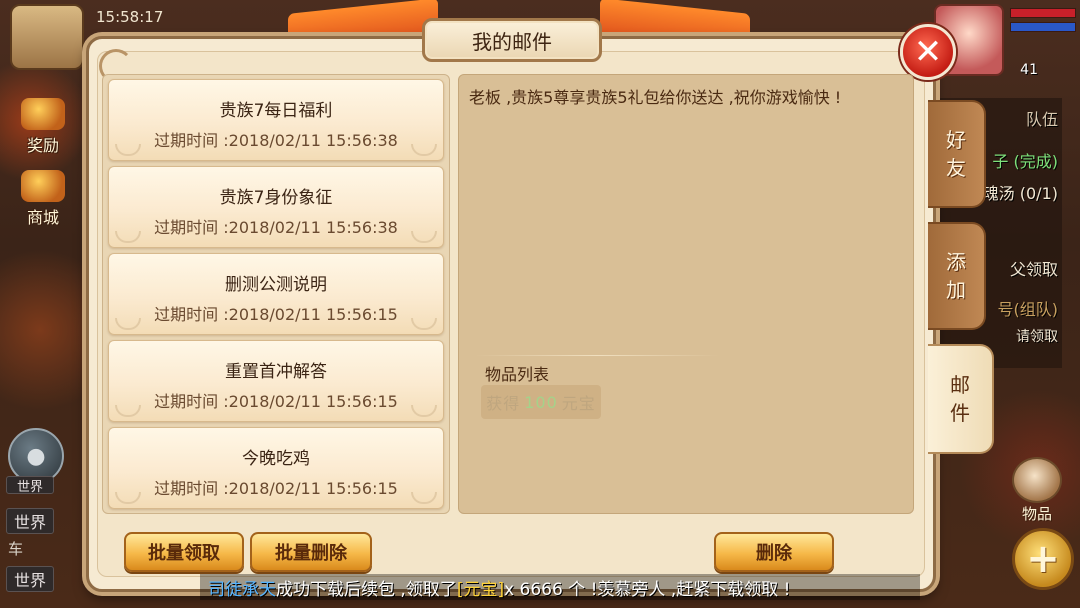  I want to click on shop-icon, so click(43, 186).